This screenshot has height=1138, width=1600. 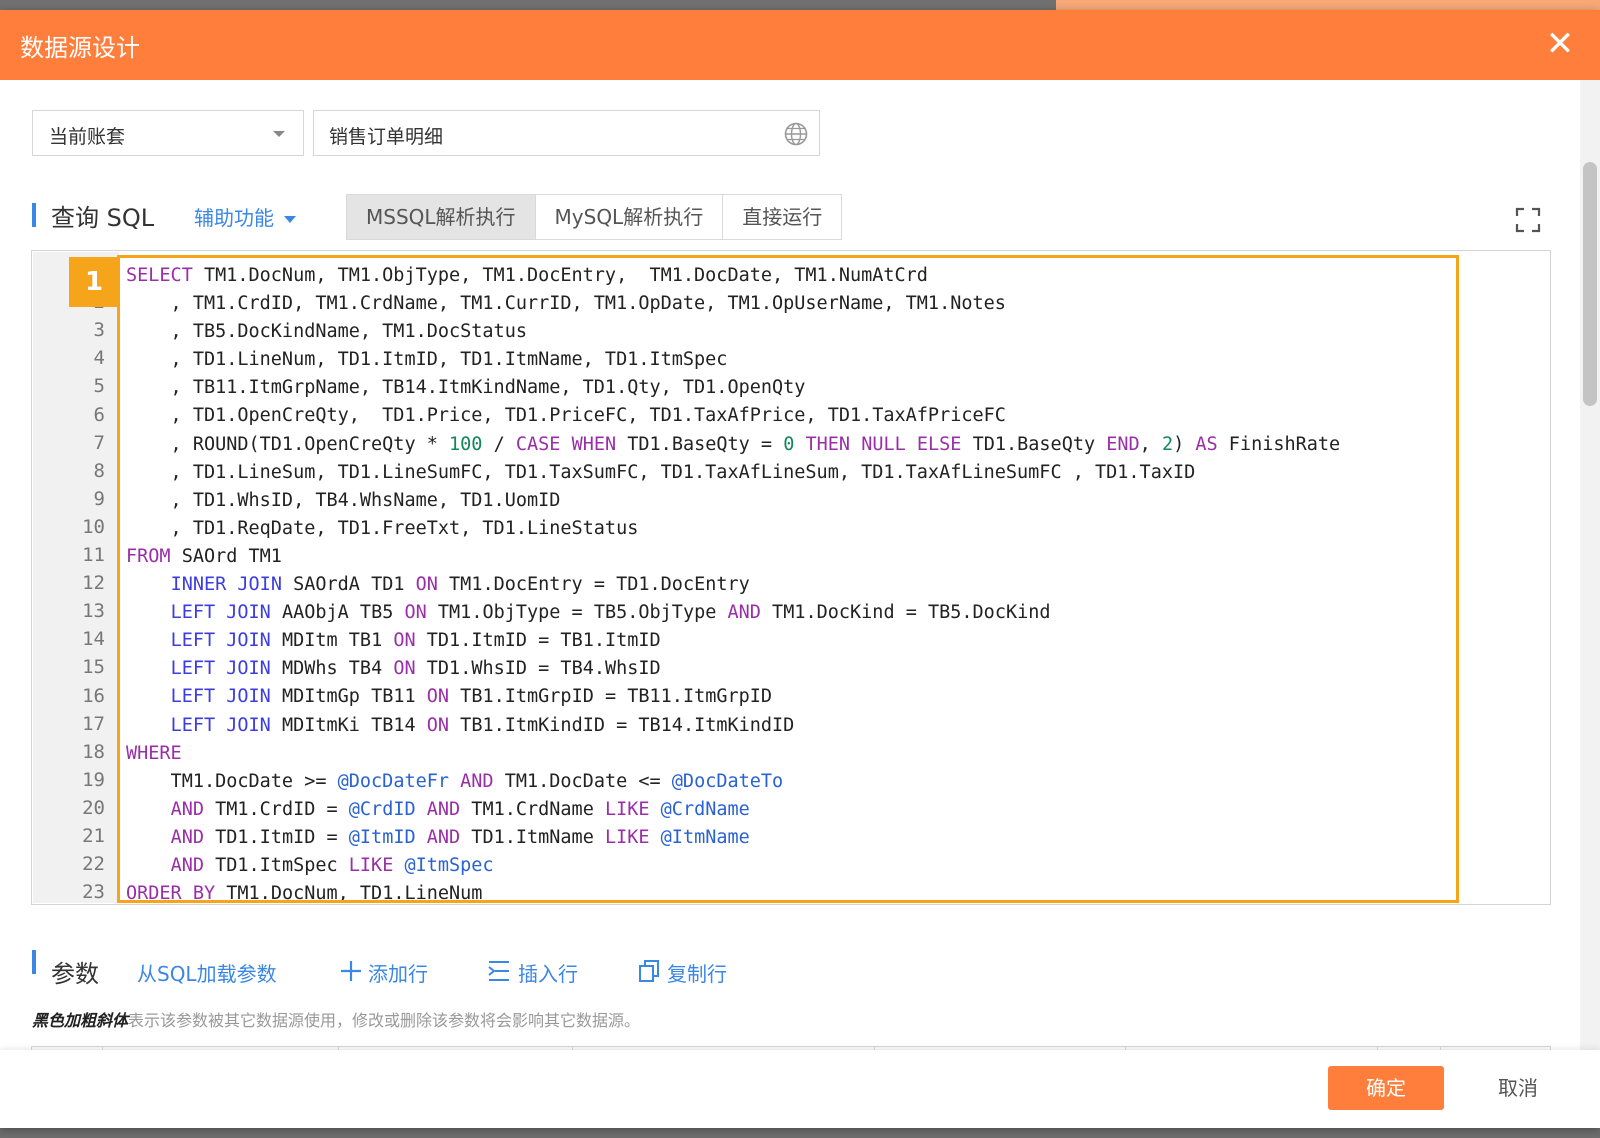 What do you see at coordinates (649, 971) in the screenshot?
I see `copy-icon` at bounding box center [649, 971].